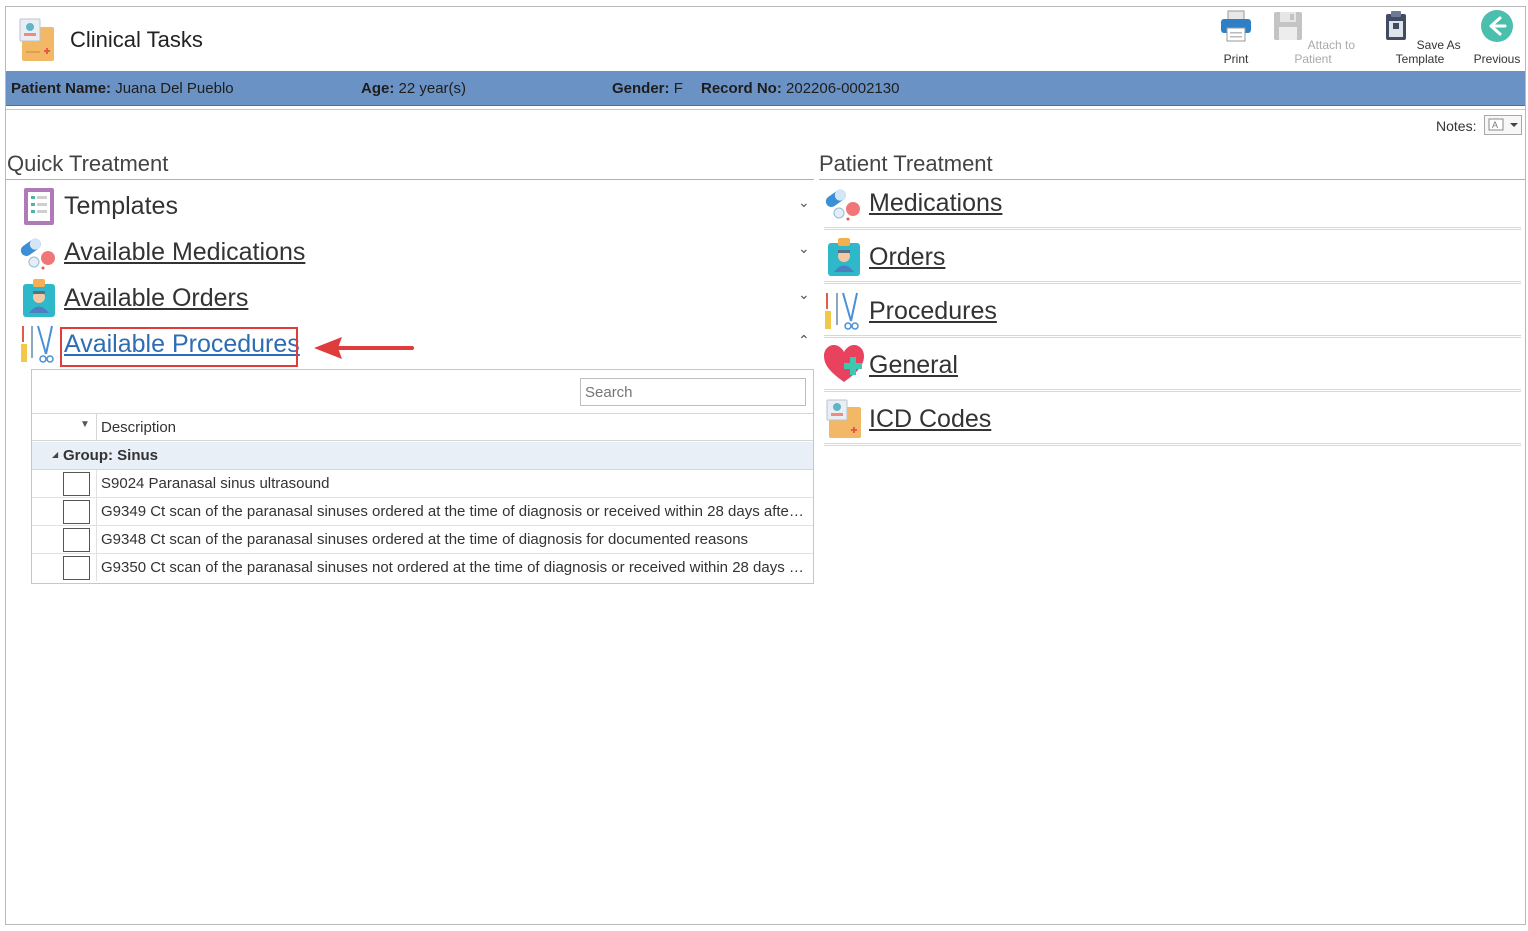 The image size is (1528, 931). I want to click on general-link: General, so click(913, 365).